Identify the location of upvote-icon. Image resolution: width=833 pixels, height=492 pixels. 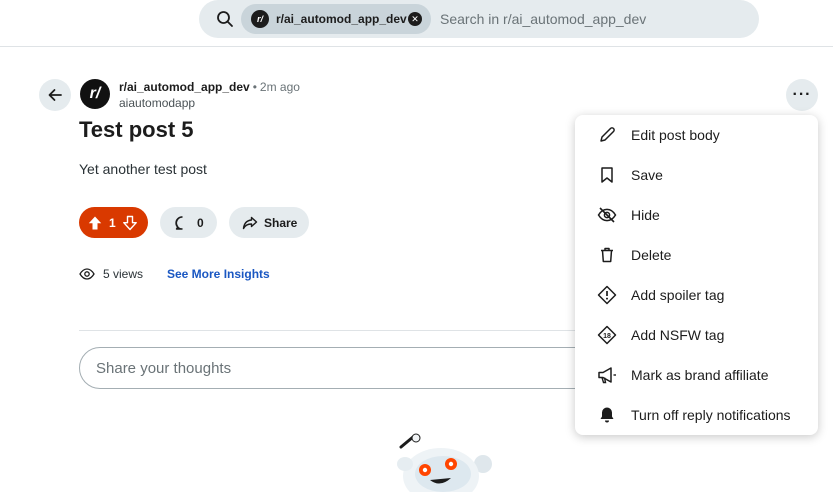
(95, 223).